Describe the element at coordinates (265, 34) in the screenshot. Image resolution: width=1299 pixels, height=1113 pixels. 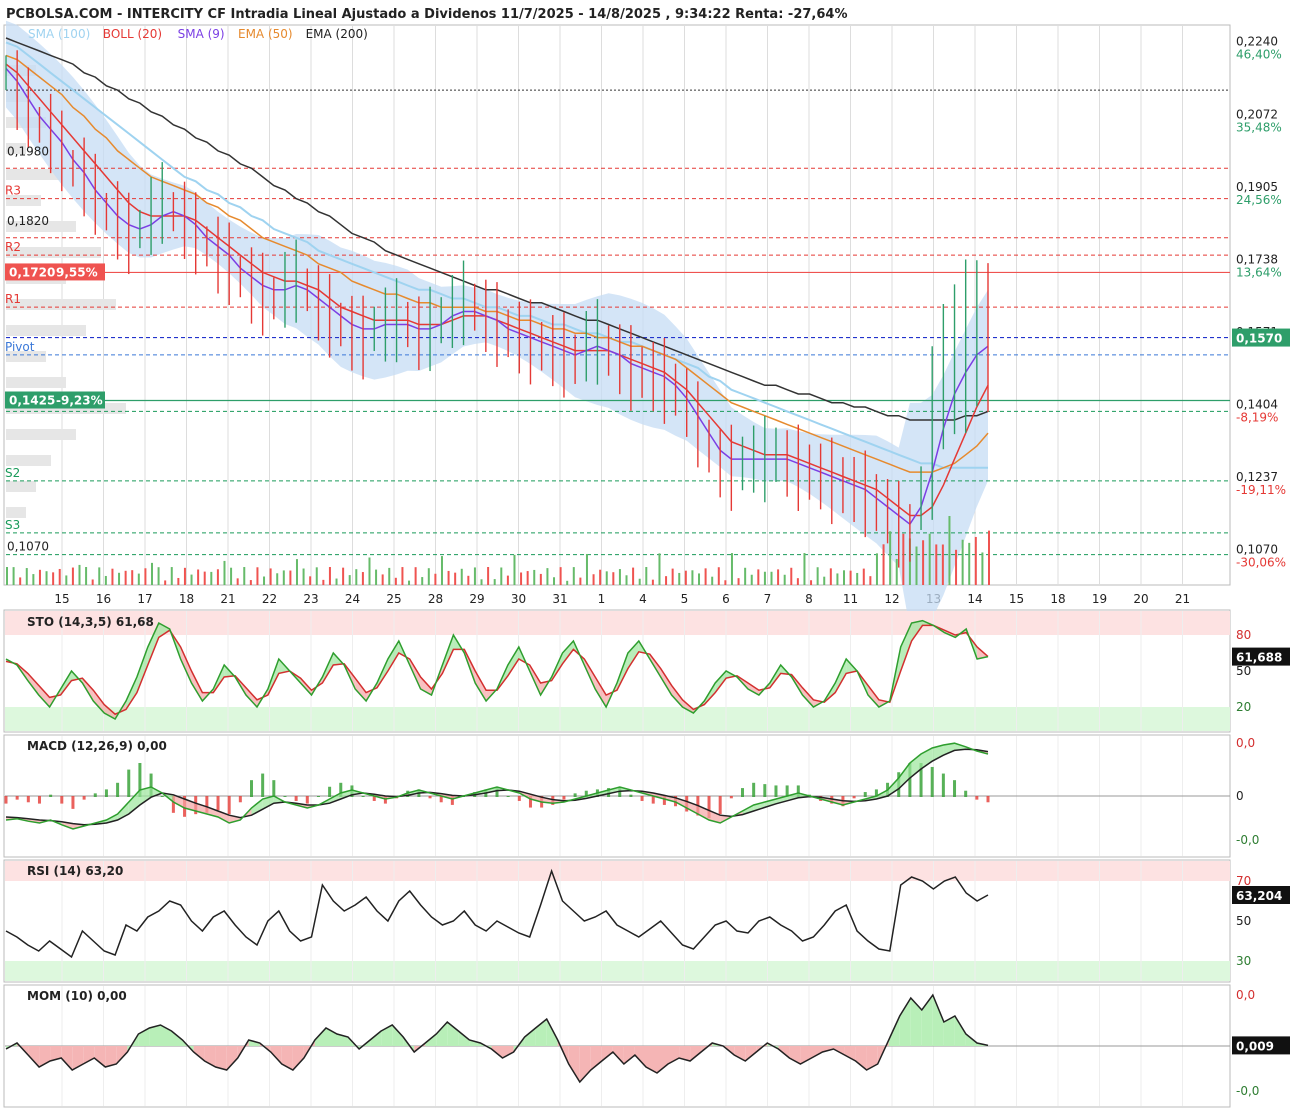
I see `legend-entry: EMA (50)` at that location.